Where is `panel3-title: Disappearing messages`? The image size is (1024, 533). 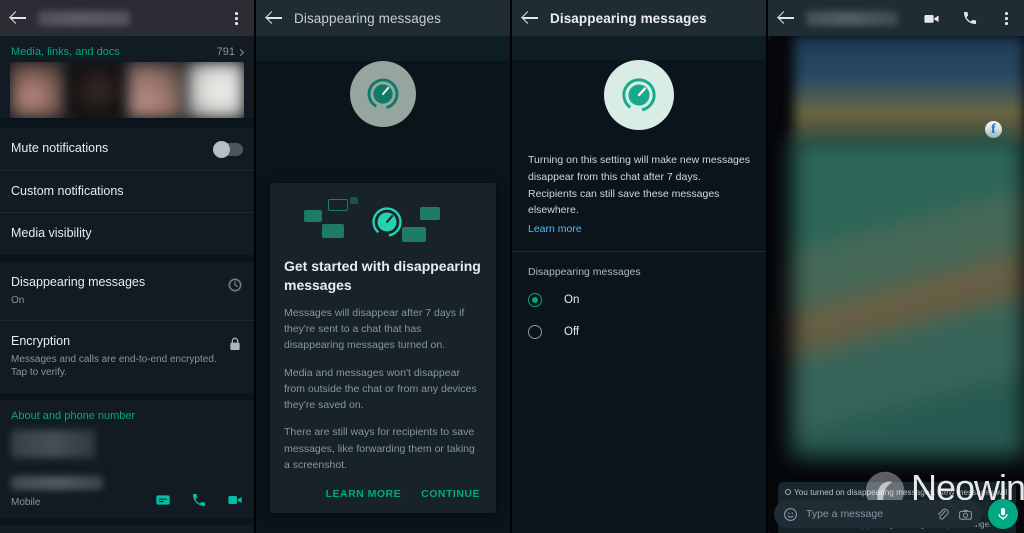
panel3-title: Disappearing messages is located at coordinates (628, 18).